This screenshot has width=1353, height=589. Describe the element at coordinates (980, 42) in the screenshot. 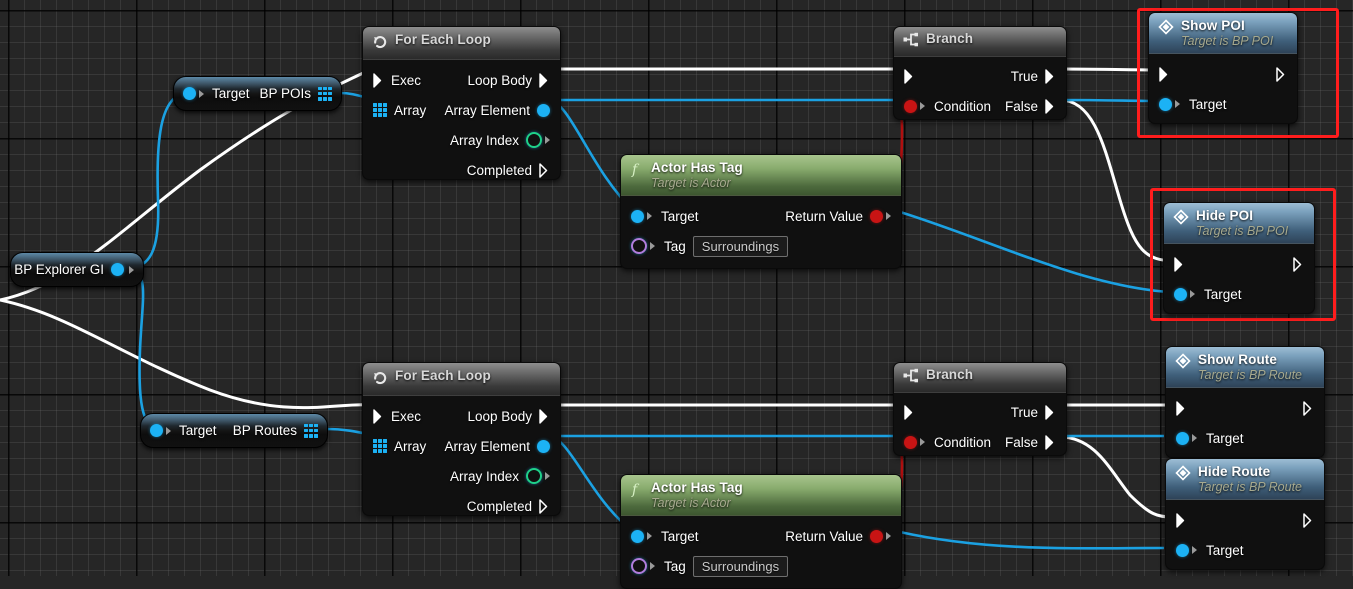

I see `branch-poi-header: Branch` at that location.